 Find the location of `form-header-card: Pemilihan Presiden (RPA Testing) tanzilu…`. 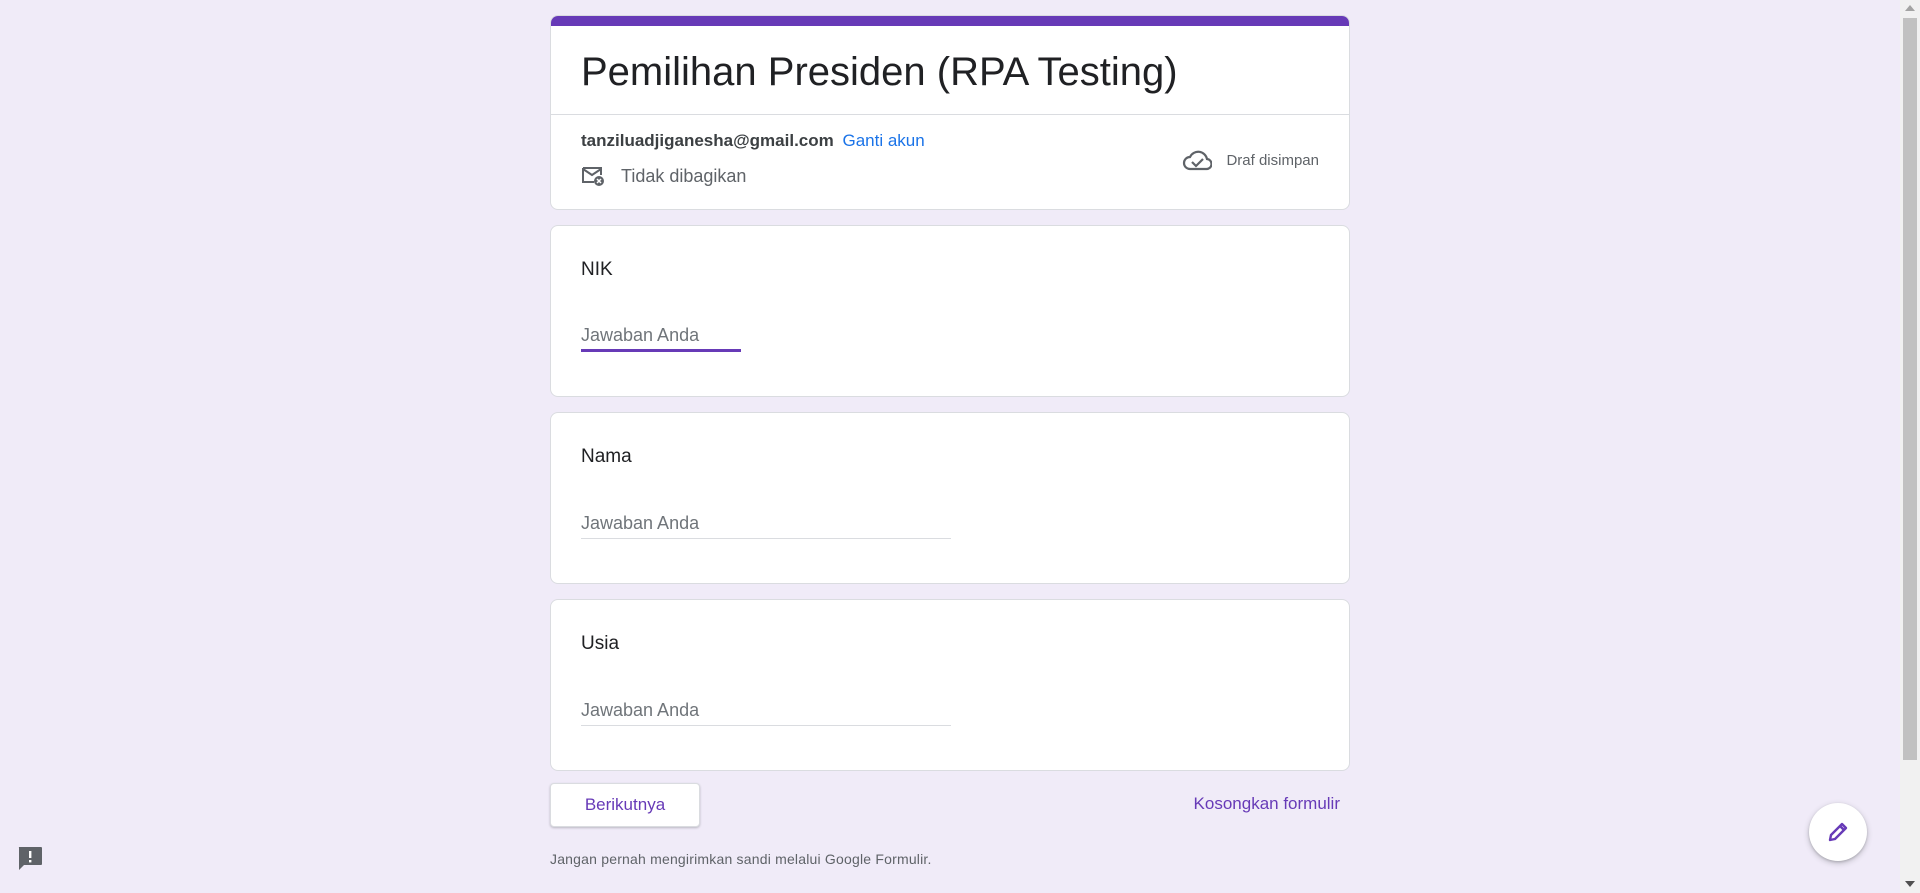

form-header-card: Pemilihan Presiden (RPA Testing) tanzilu… is located at coordinates (950, 112).